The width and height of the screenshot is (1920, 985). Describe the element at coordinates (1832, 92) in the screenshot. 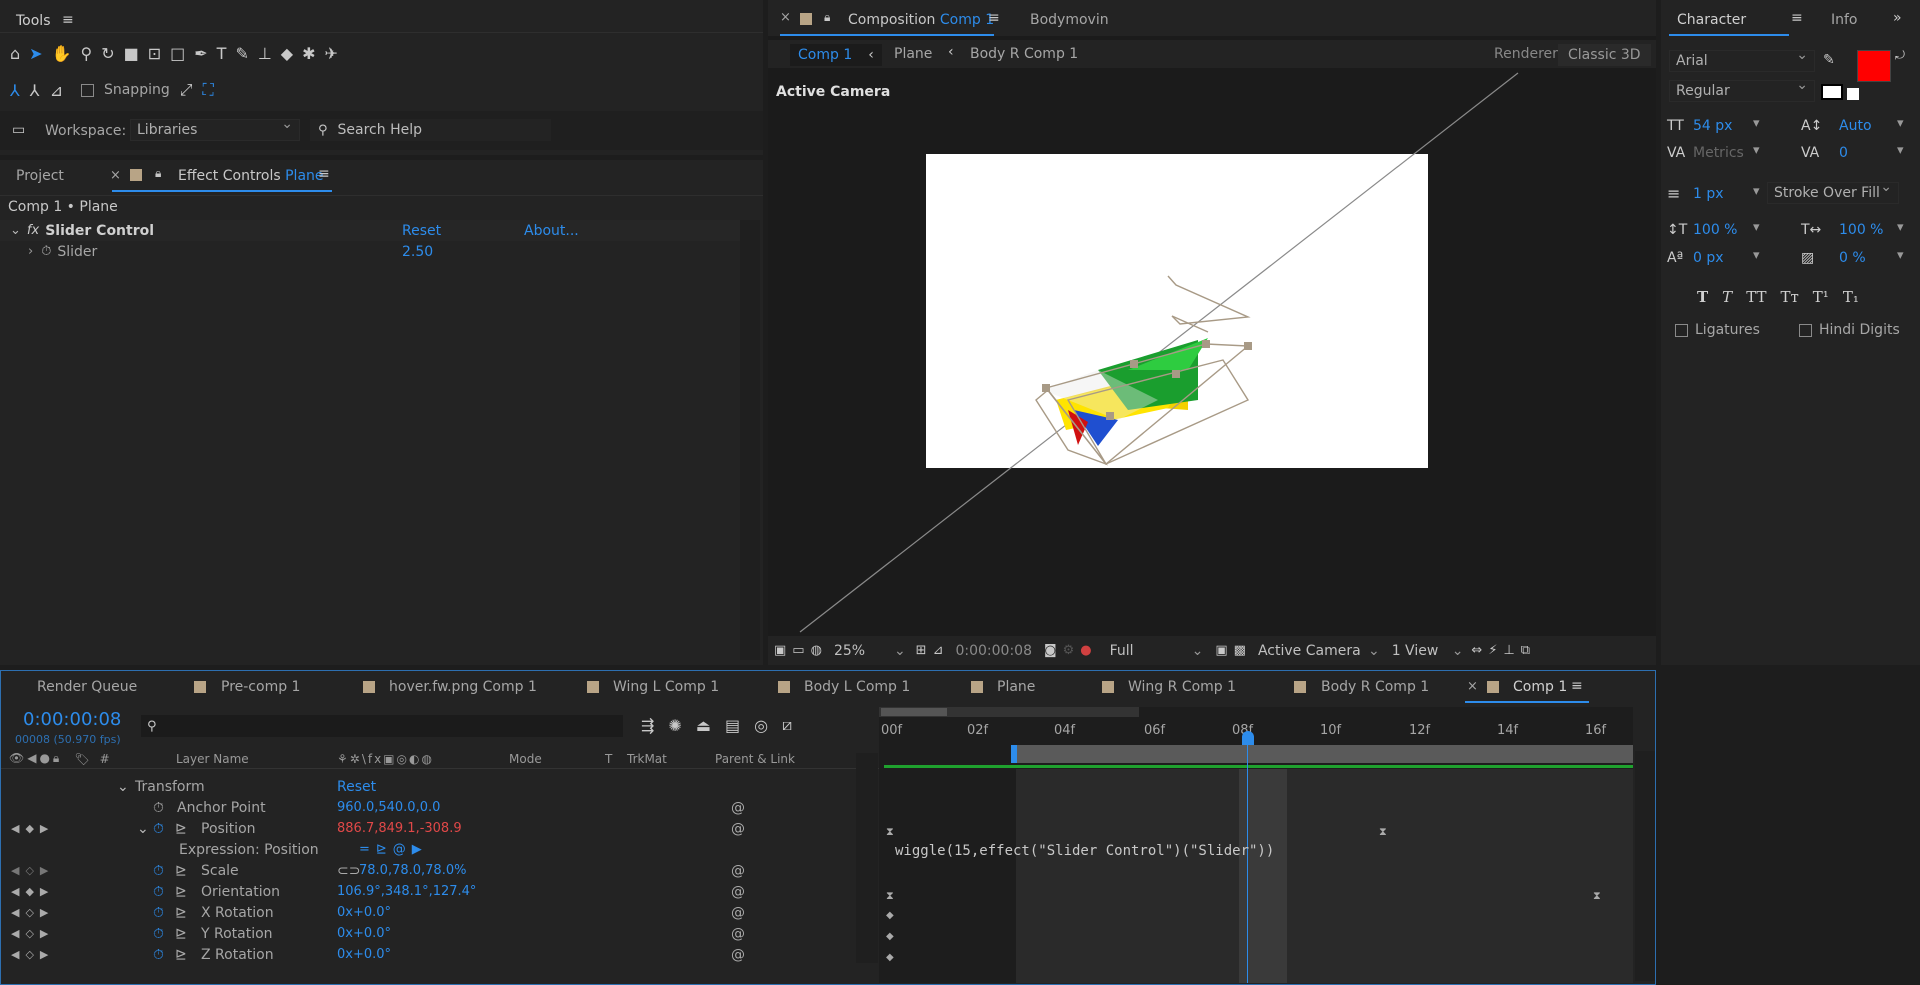

I see `none-fill-swatch` at that location.